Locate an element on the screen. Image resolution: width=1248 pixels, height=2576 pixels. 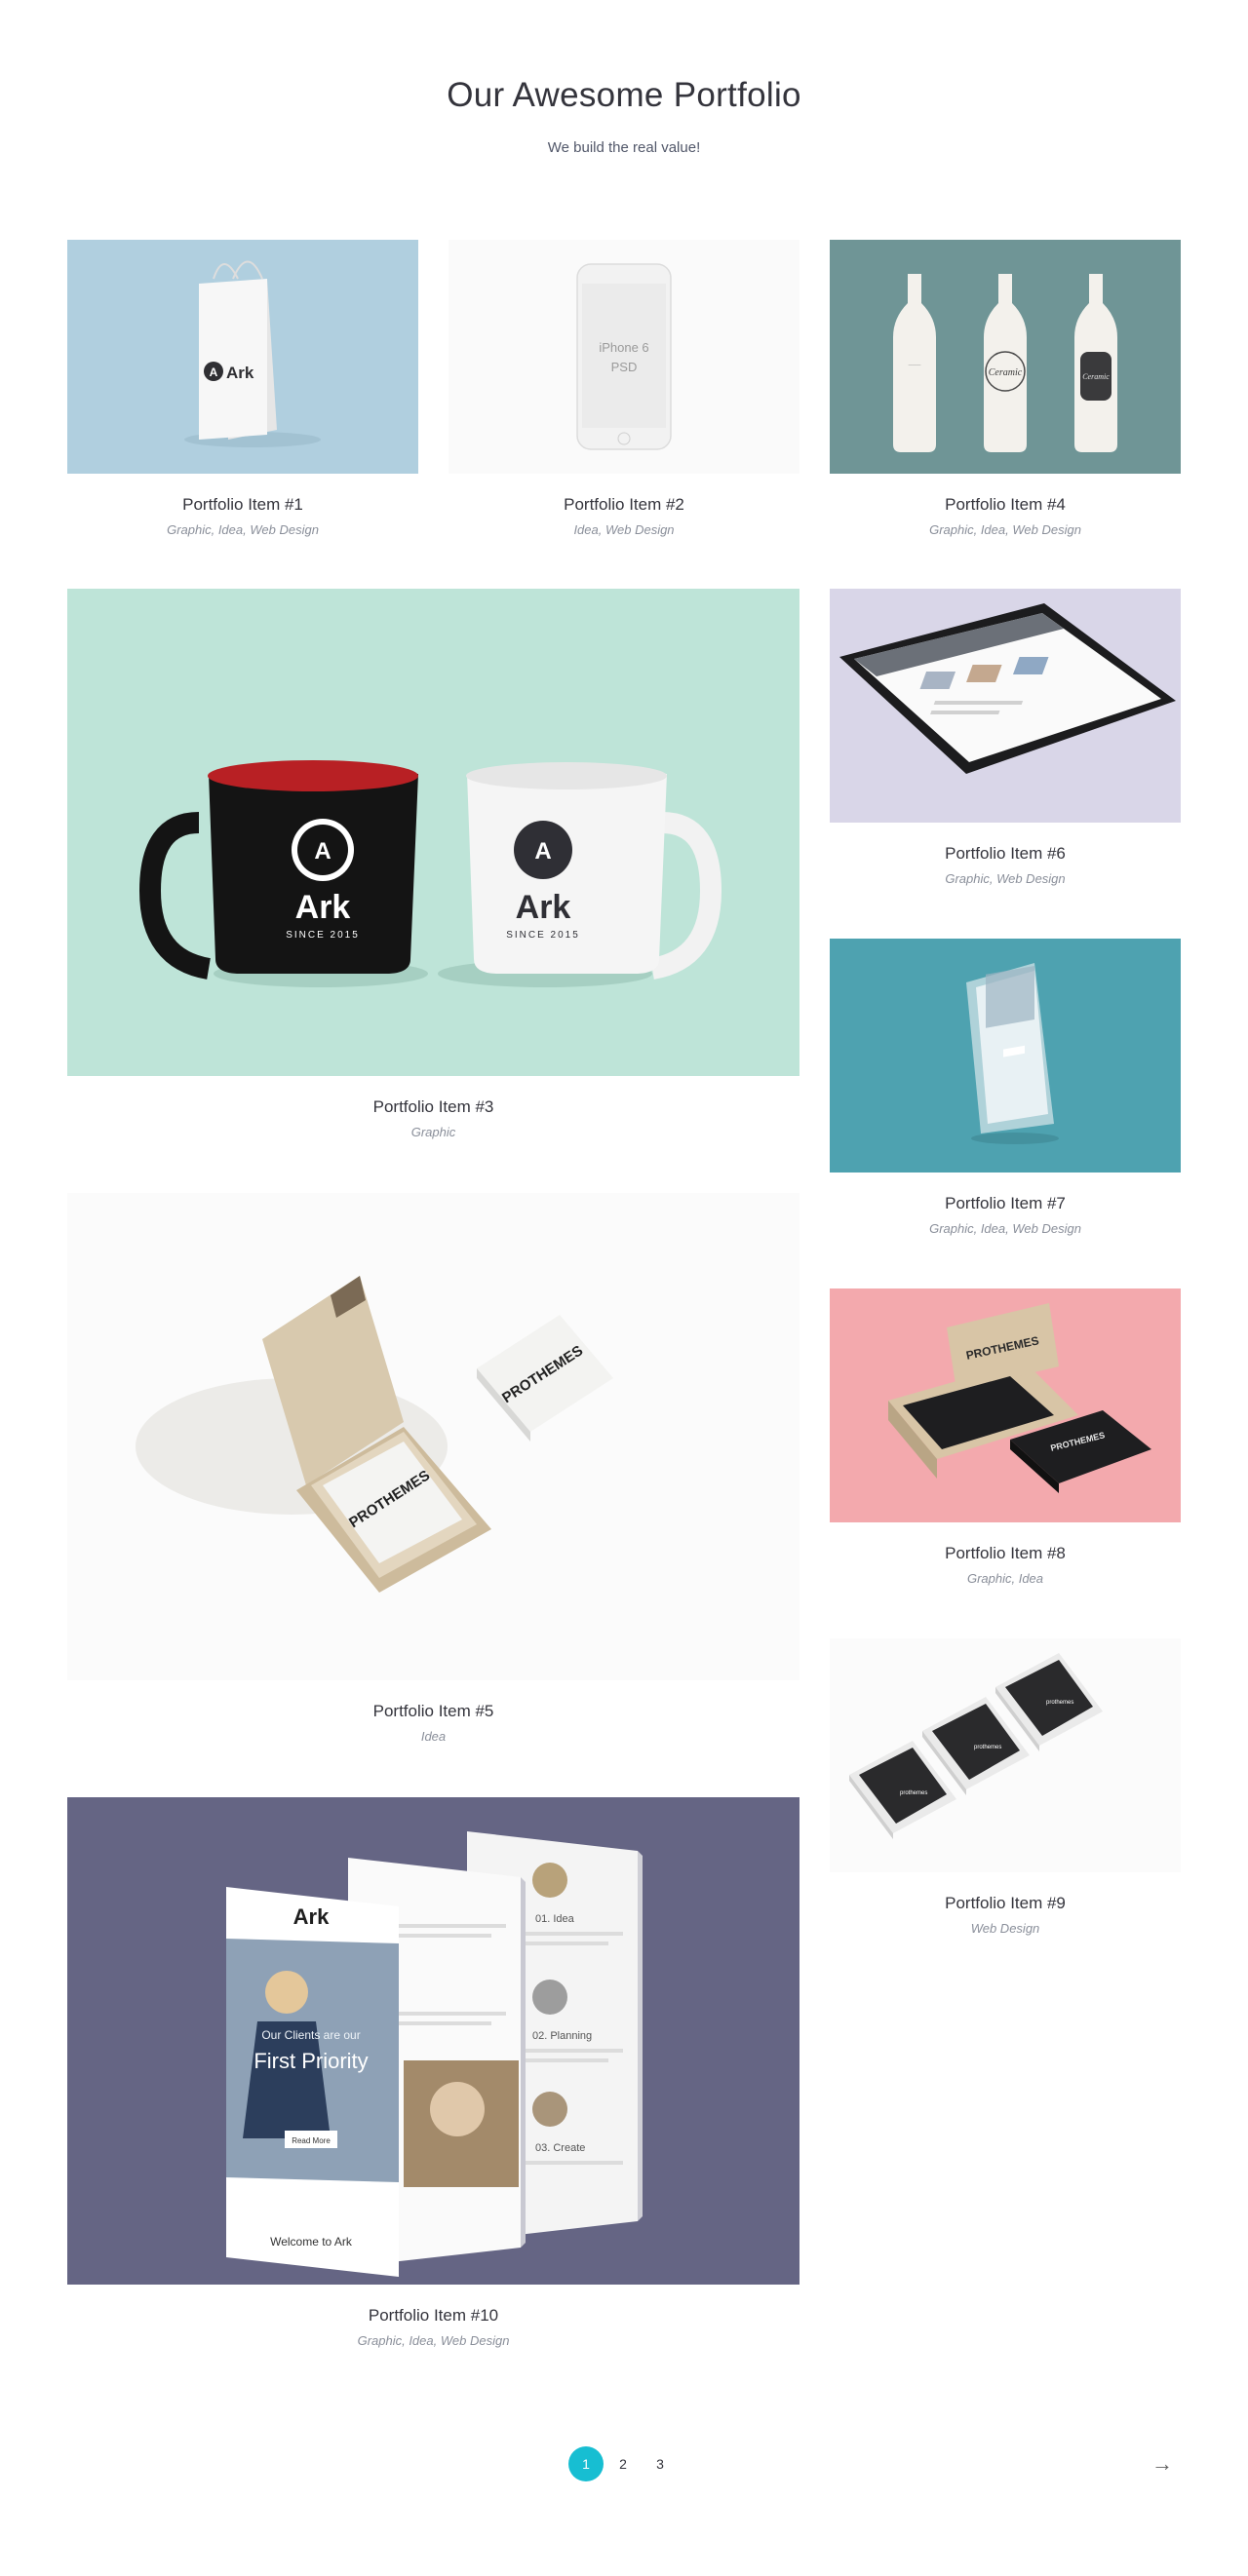
iphone-mockup-image: iPhone 6 PSD is located at coordinates (624, 356).